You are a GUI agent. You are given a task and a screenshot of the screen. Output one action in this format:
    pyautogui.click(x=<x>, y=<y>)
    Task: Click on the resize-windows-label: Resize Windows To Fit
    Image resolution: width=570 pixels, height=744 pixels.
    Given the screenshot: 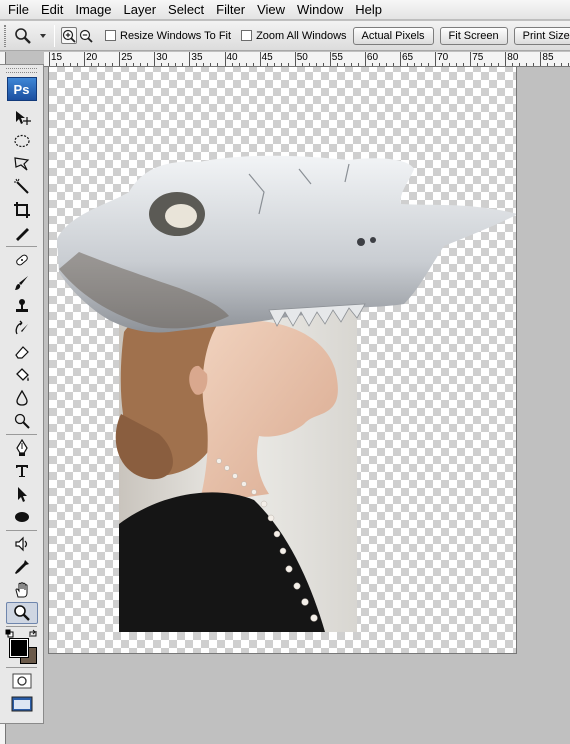 What is the action you would take?
    pyautogui.click(x=176, y=35)
    